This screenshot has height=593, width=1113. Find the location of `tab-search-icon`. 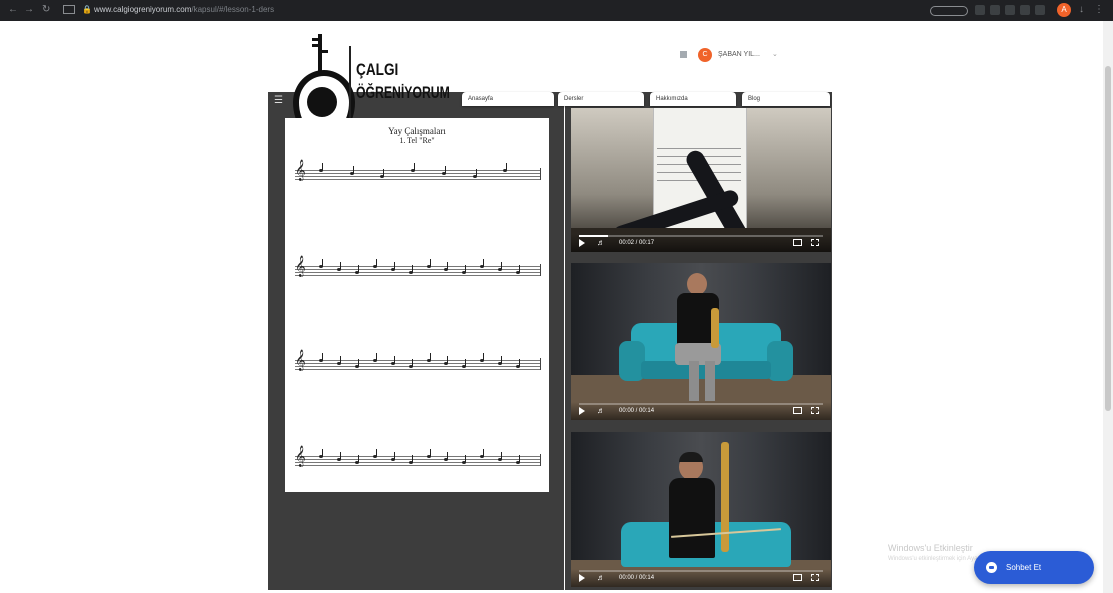

tab-search-icon is located at coordinates (69, 9).